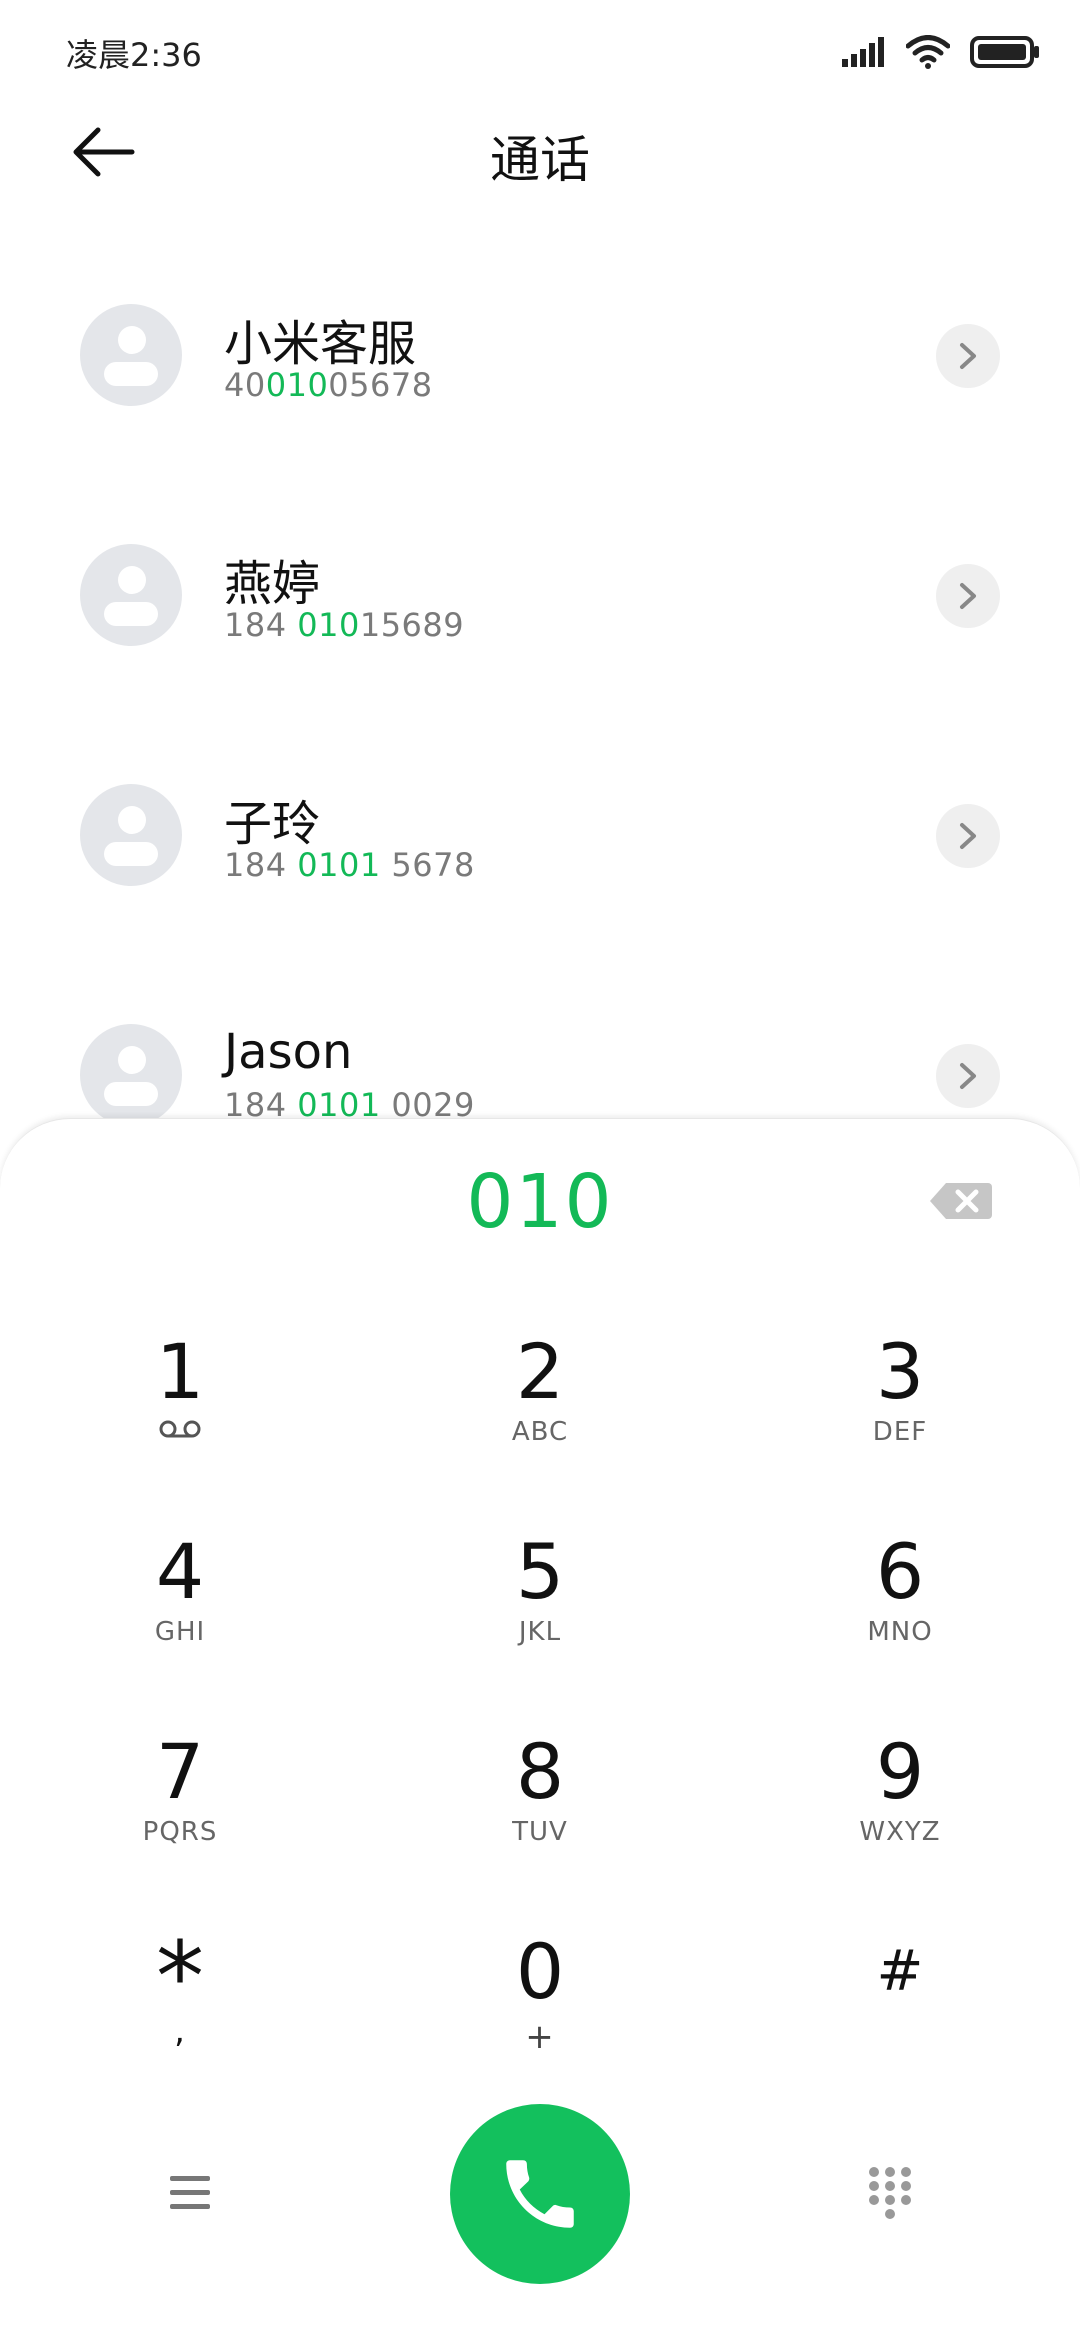  I want to click on key-letters: ,, so click(180, 2031).